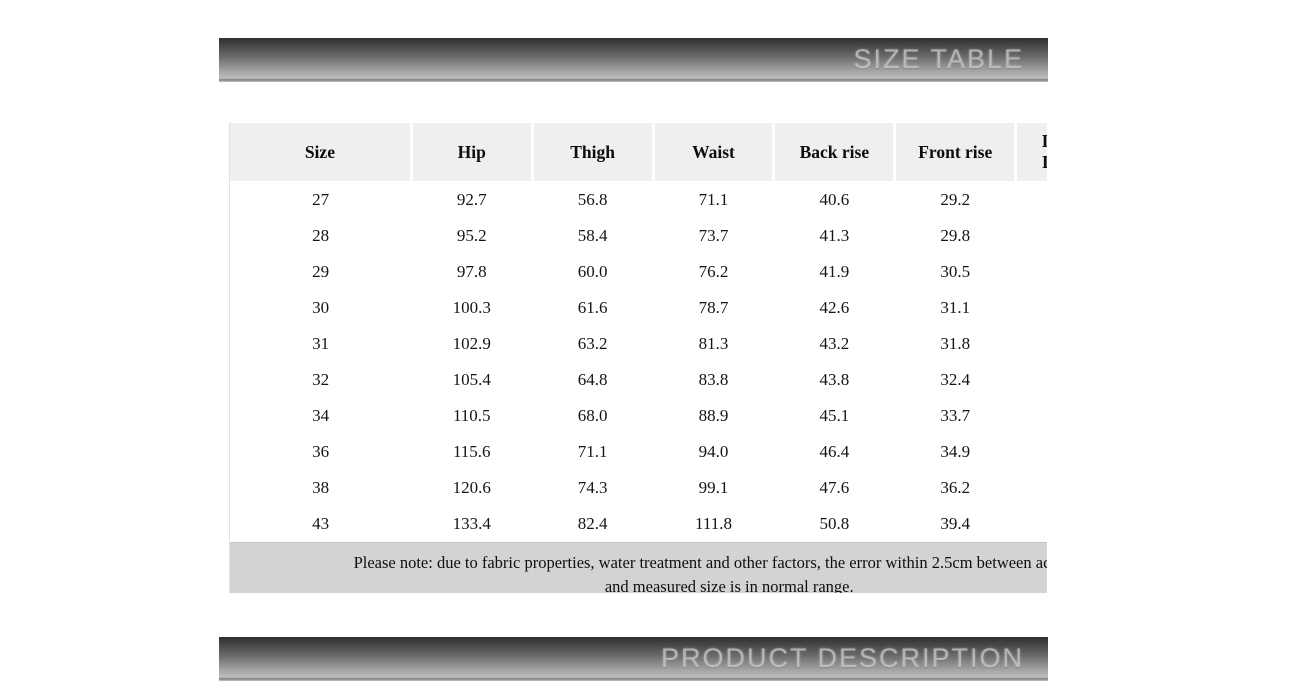 The height and width of the screenshot is (700, 1300). I want to click on cell-waist: 88.9, so click(713, 416).